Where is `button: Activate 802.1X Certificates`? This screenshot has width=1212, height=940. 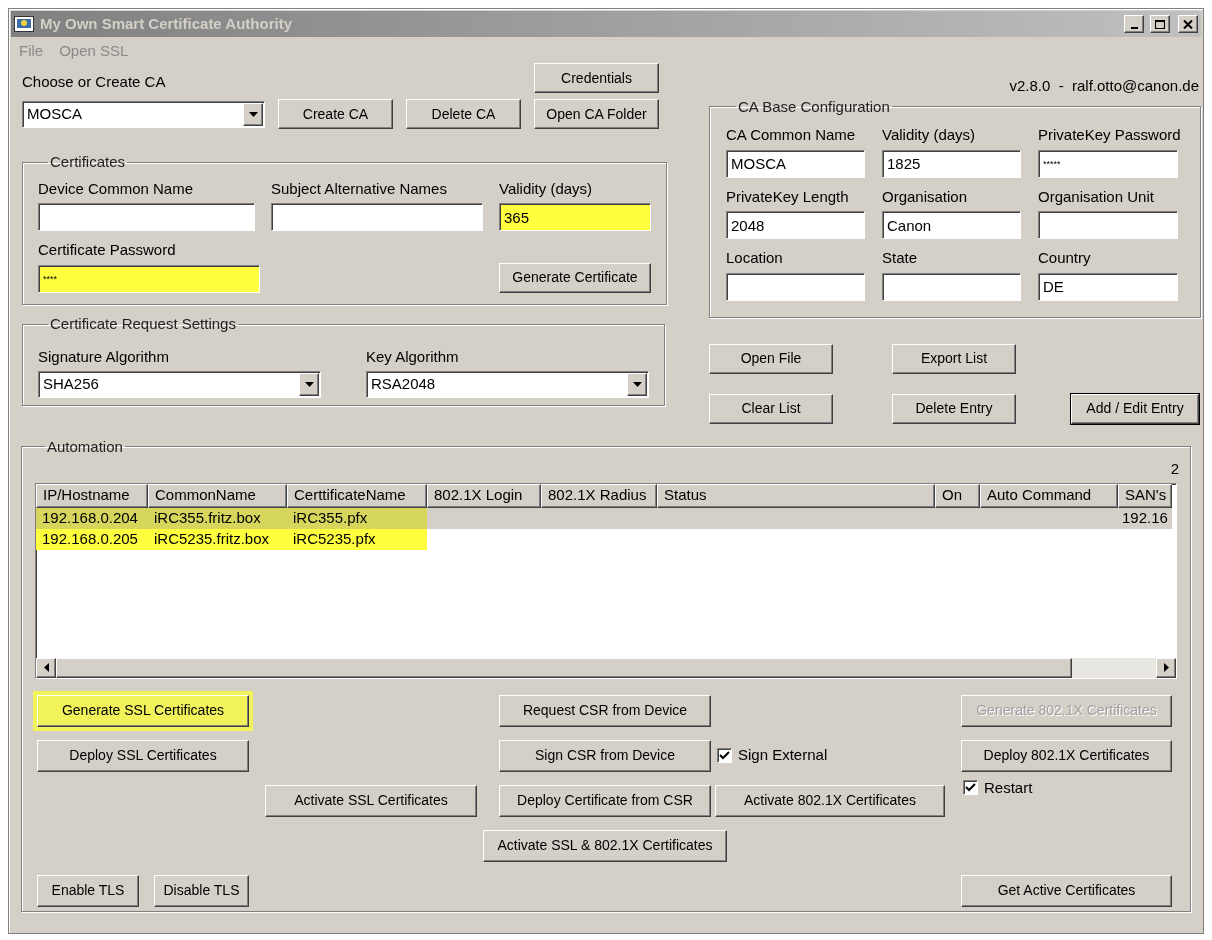 button: Activate 802.1X Certificates is located at coordinates (830, 800).